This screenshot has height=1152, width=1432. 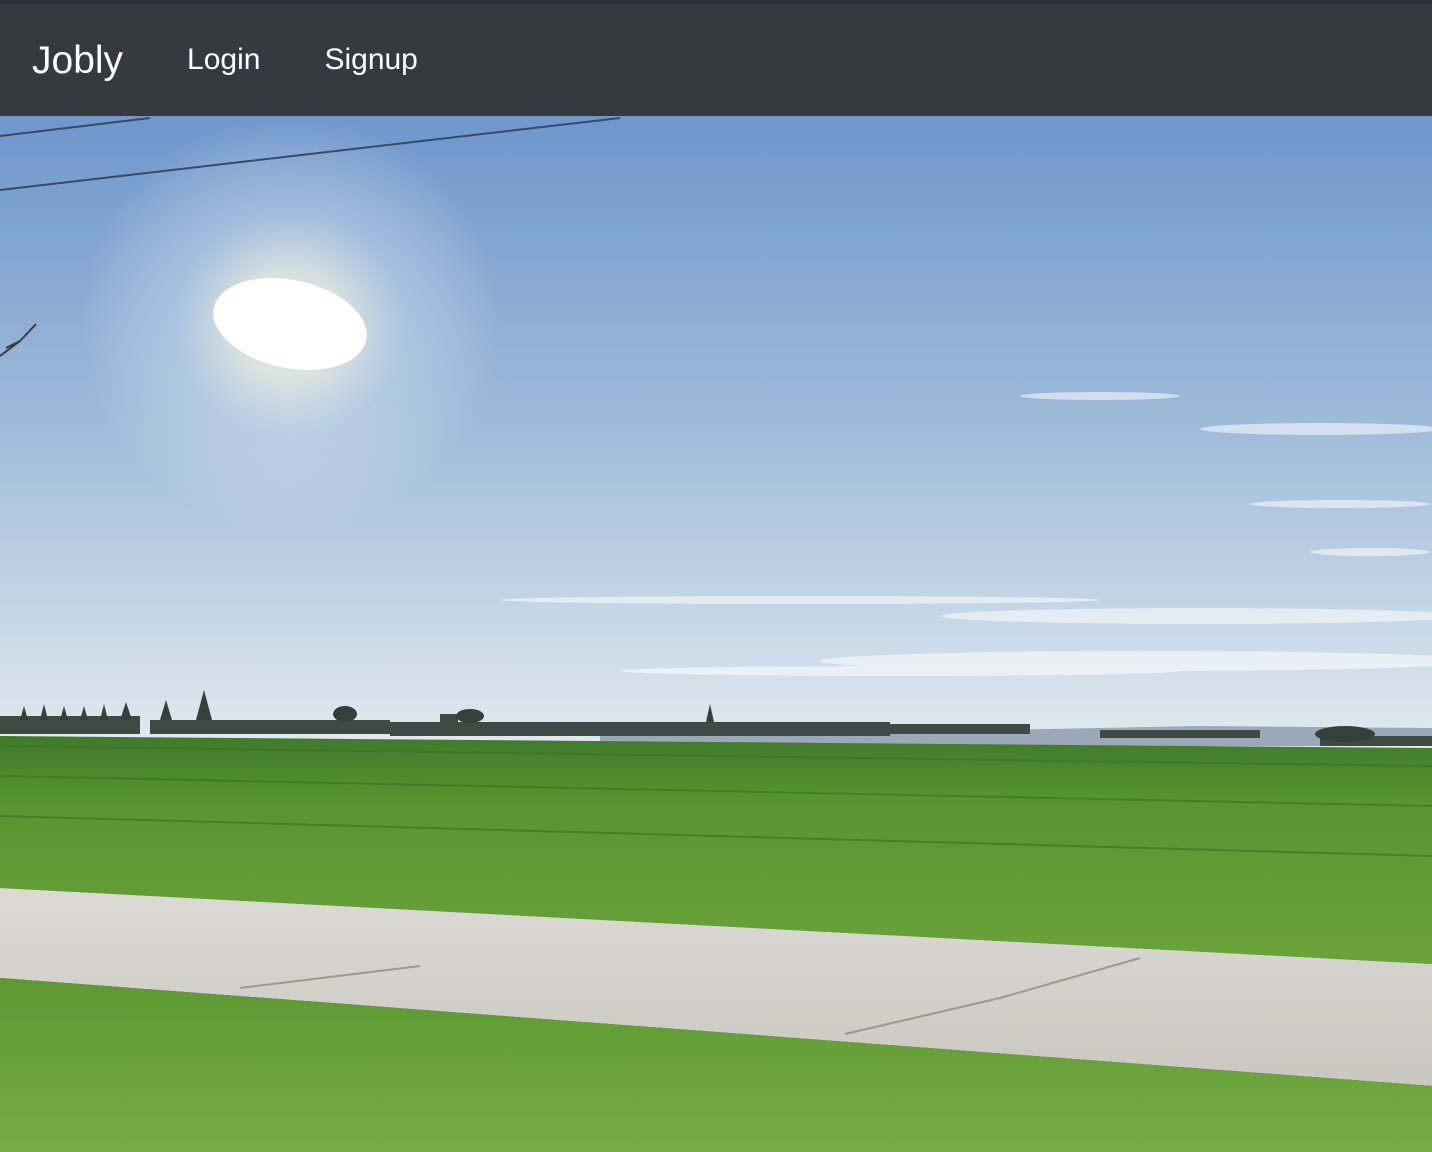 What do you see at coordinates (223, 60) in the screenshot?
I see `login-link: Login` at bounding box center [223, 60].